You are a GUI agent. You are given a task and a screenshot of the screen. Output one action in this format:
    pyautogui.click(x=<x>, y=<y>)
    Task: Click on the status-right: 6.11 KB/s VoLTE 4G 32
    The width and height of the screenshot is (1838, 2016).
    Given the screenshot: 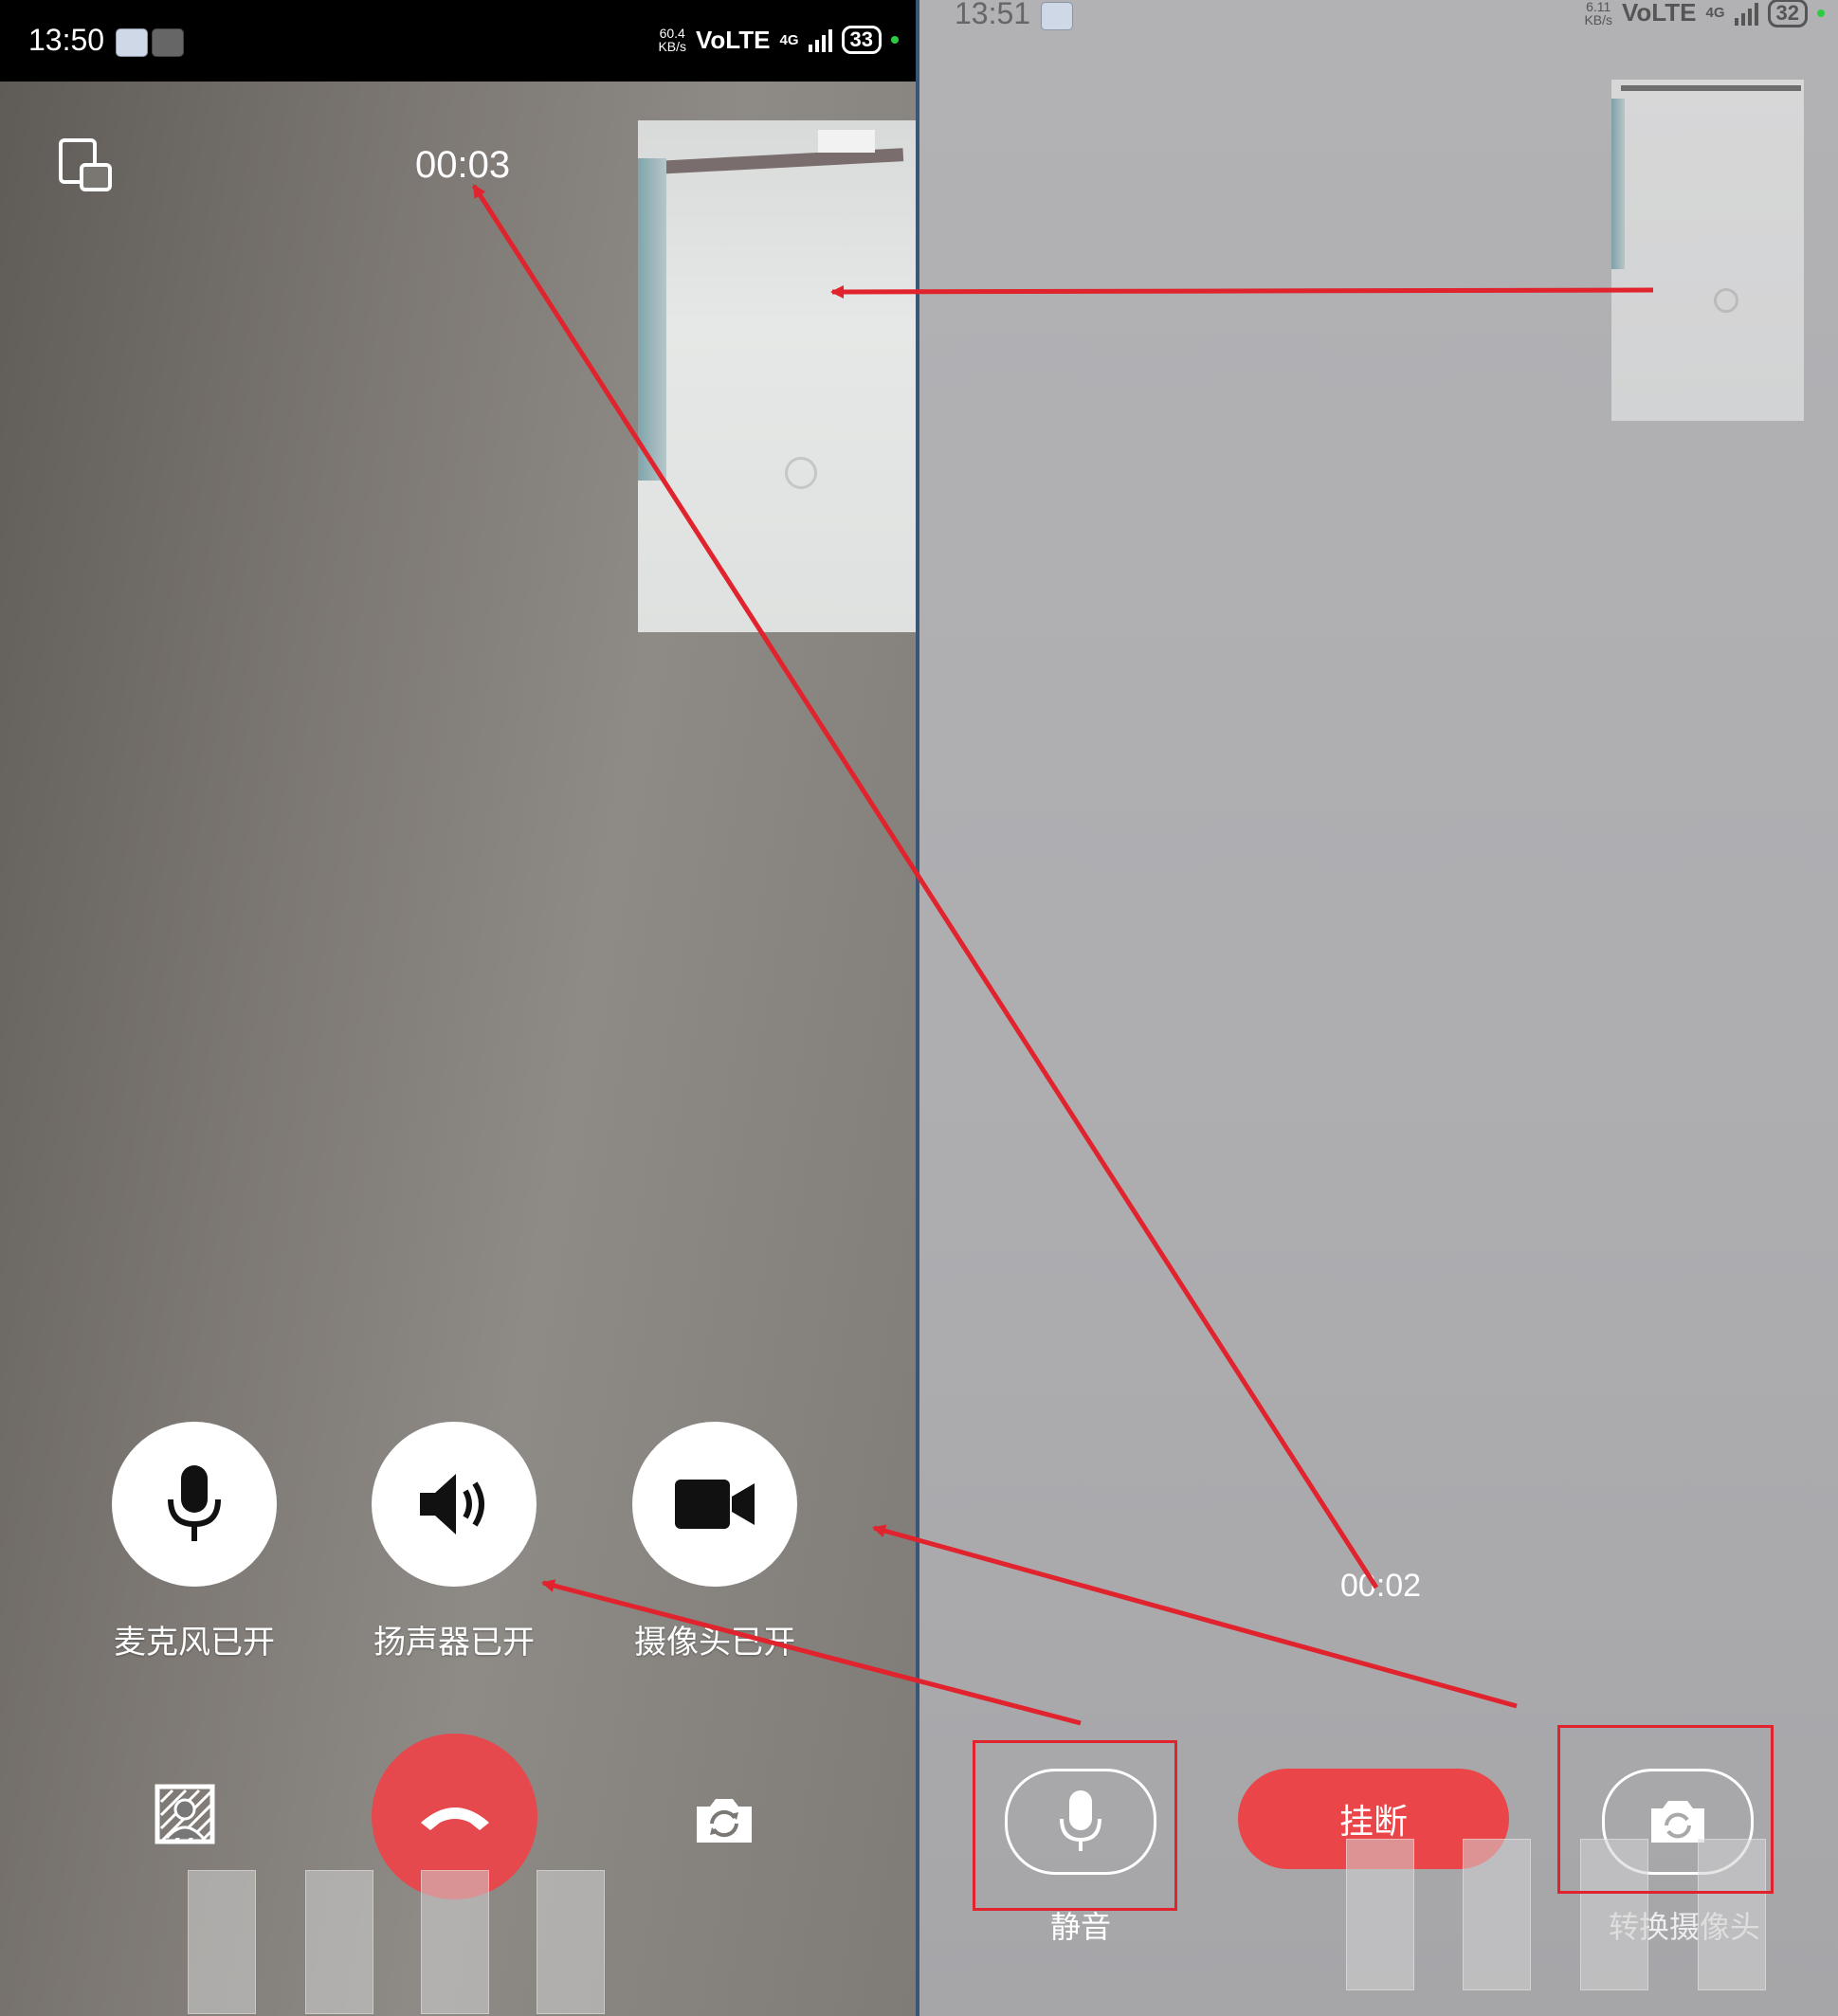 What is the action you would take?
    pyautogui.click(x=1705, y=13)
    